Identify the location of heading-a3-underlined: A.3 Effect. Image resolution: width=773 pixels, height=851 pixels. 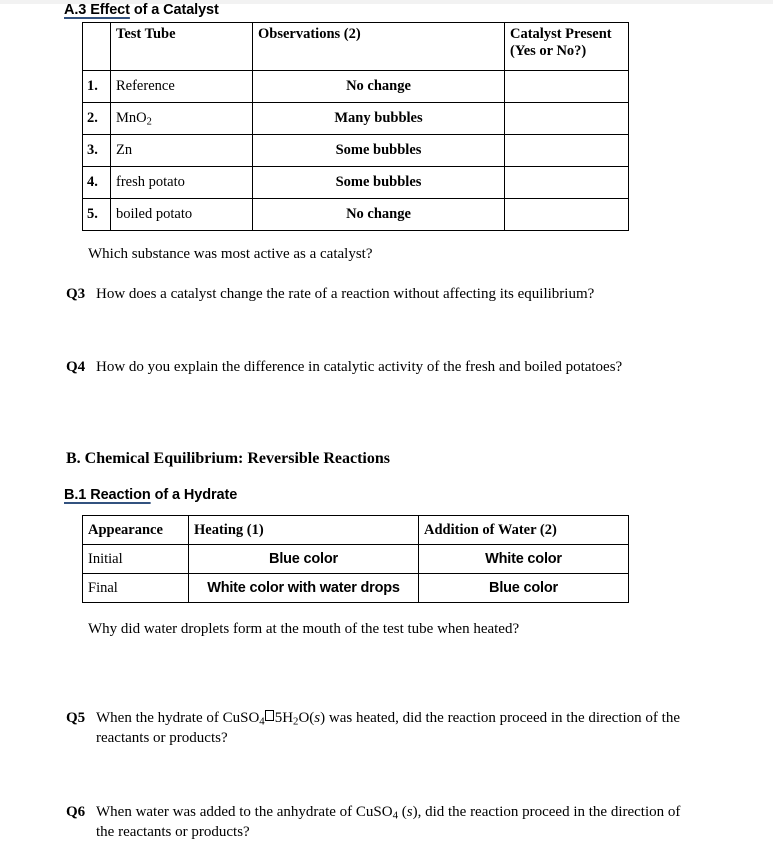
(97, 10).